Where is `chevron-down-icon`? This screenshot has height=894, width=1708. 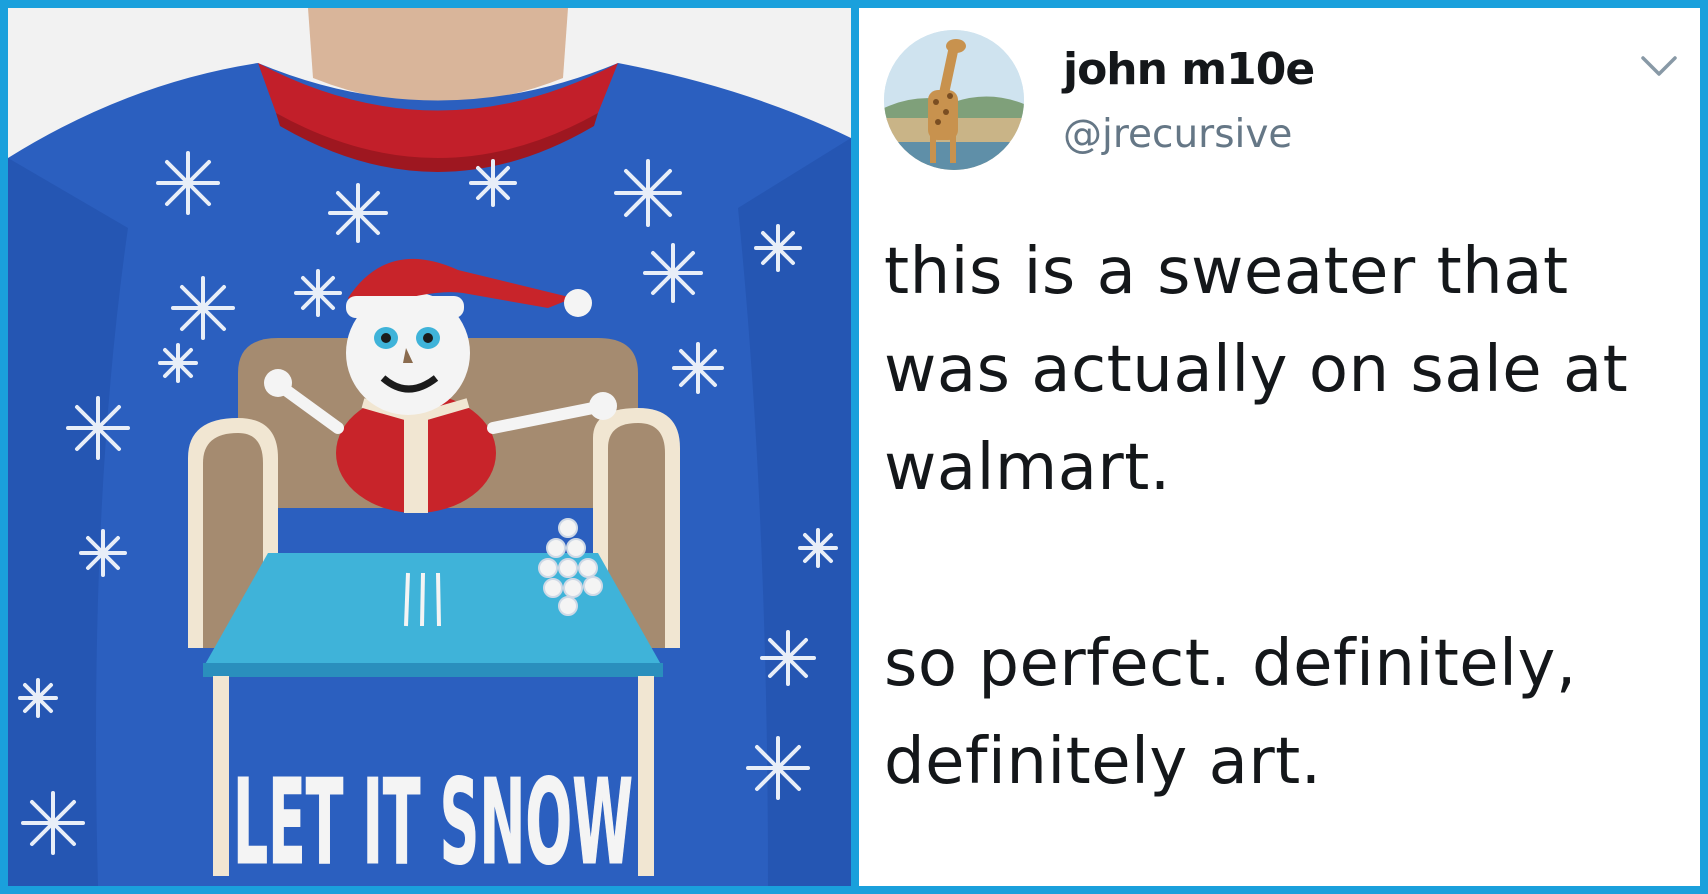 chevron-down-icon is located at coordinates (1659, 68).